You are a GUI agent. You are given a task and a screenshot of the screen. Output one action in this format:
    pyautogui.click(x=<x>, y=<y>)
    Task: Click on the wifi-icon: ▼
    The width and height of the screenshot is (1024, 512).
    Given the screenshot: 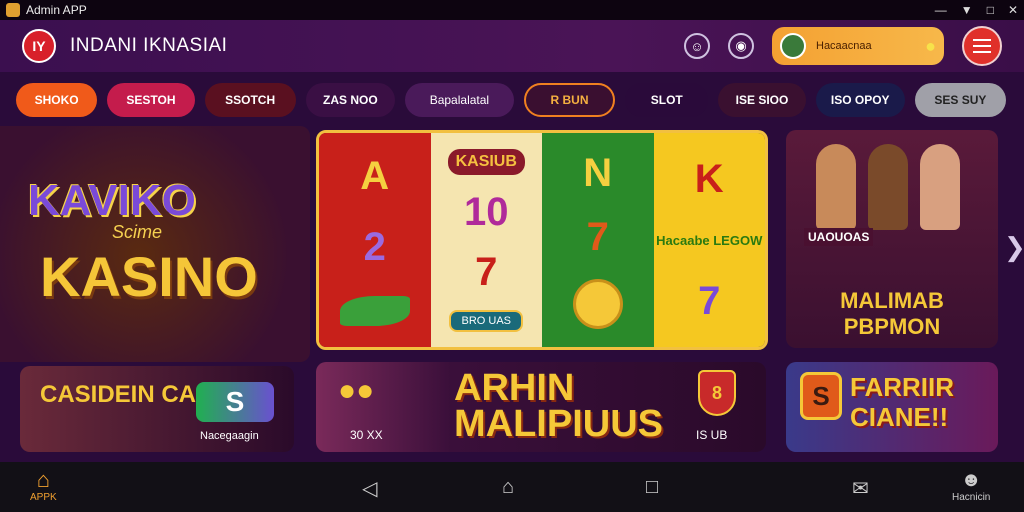 What is the action you would take?
    pyautogui.click(x=966, y=10)
    